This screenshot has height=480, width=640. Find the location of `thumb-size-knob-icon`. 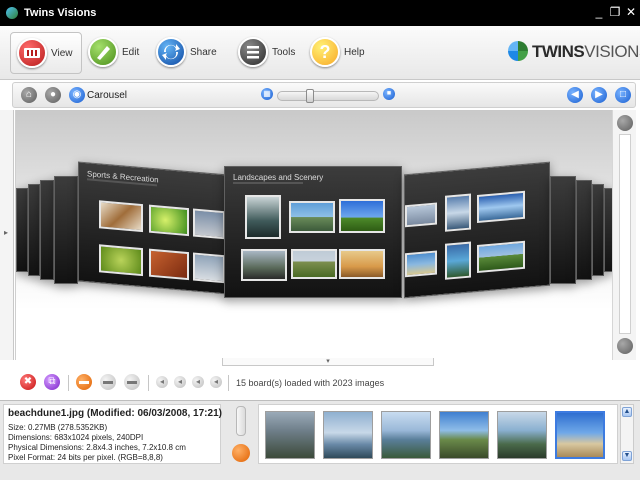

thumb-size-knob-icon is located at coordinates (241, 453).